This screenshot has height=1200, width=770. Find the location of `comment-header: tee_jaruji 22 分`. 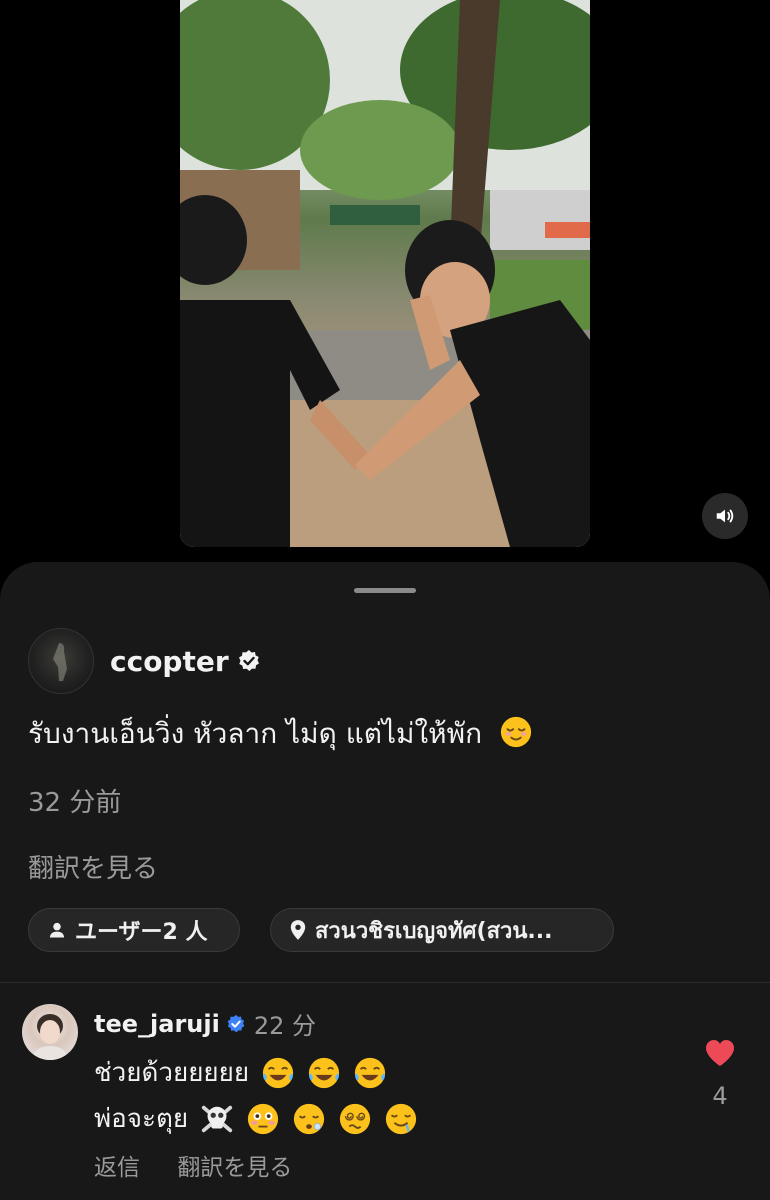

comment-header: tee_jaruji 22 分 is located at coordinates (205, 1023).